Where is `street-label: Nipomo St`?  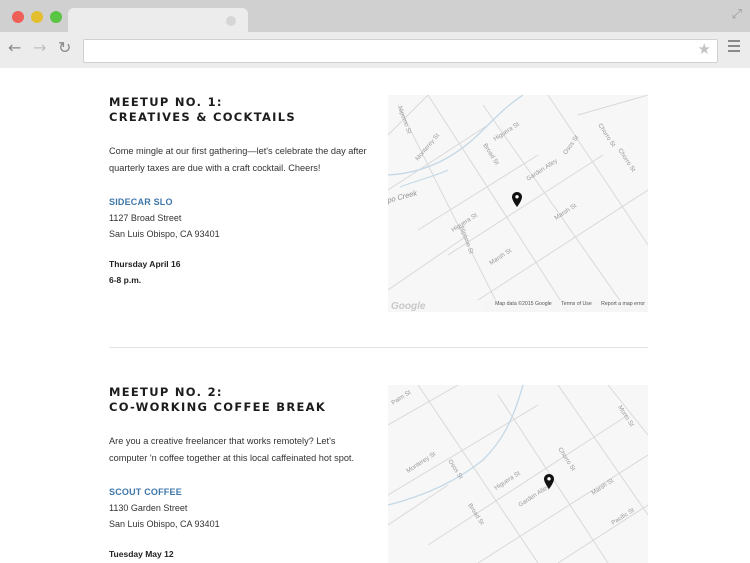
street-label: Nipomo St is located at coordinates (404, 120).